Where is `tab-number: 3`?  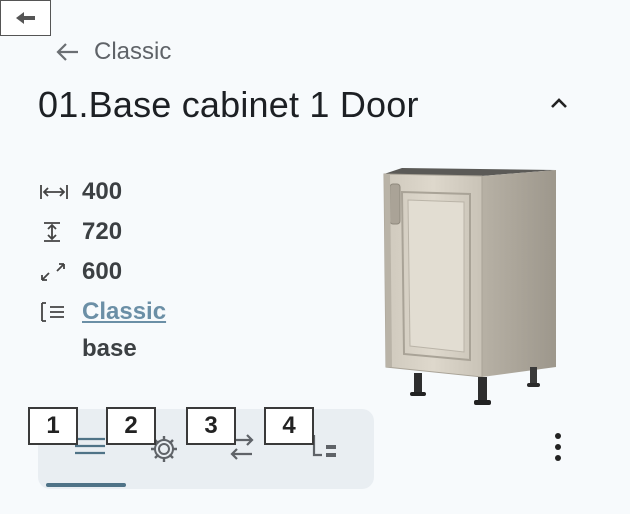
tab-number: 3 is located at coordinates (211, 426).